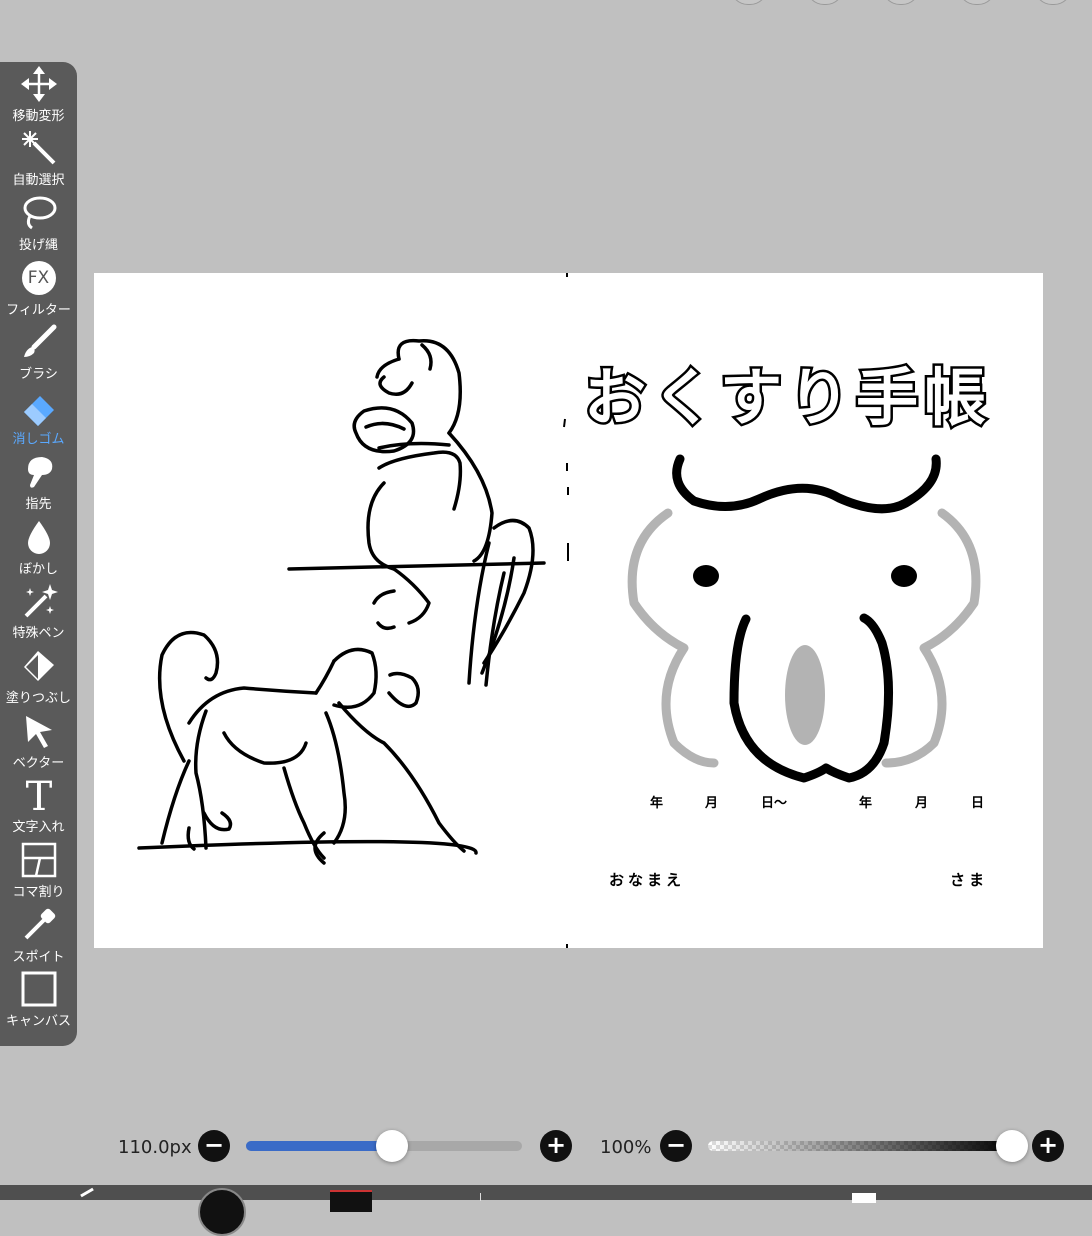  I want to click on name-label: おなまえ, so click(647, 880).